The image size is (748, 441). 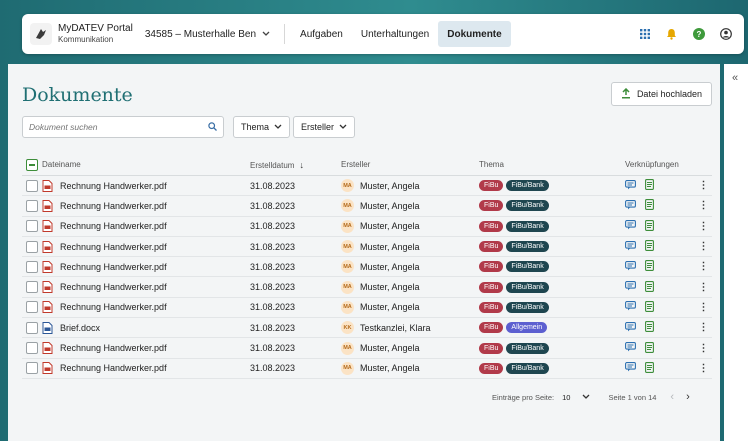 I want to click on pdf-file-icon, so click(x=47, y=185).